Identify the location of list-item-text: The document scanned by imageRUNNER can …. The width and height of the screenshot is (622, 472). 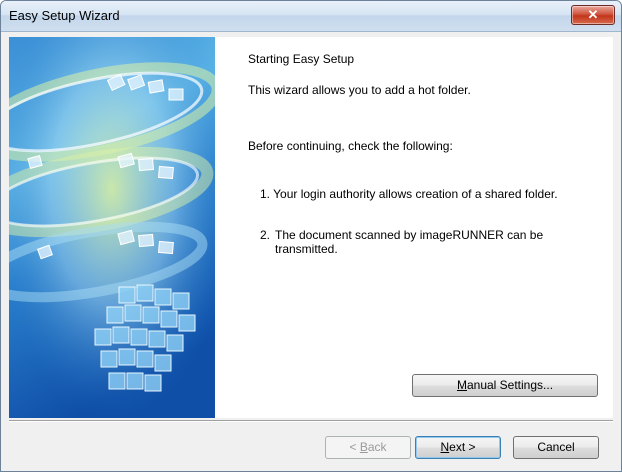
(409, 242).